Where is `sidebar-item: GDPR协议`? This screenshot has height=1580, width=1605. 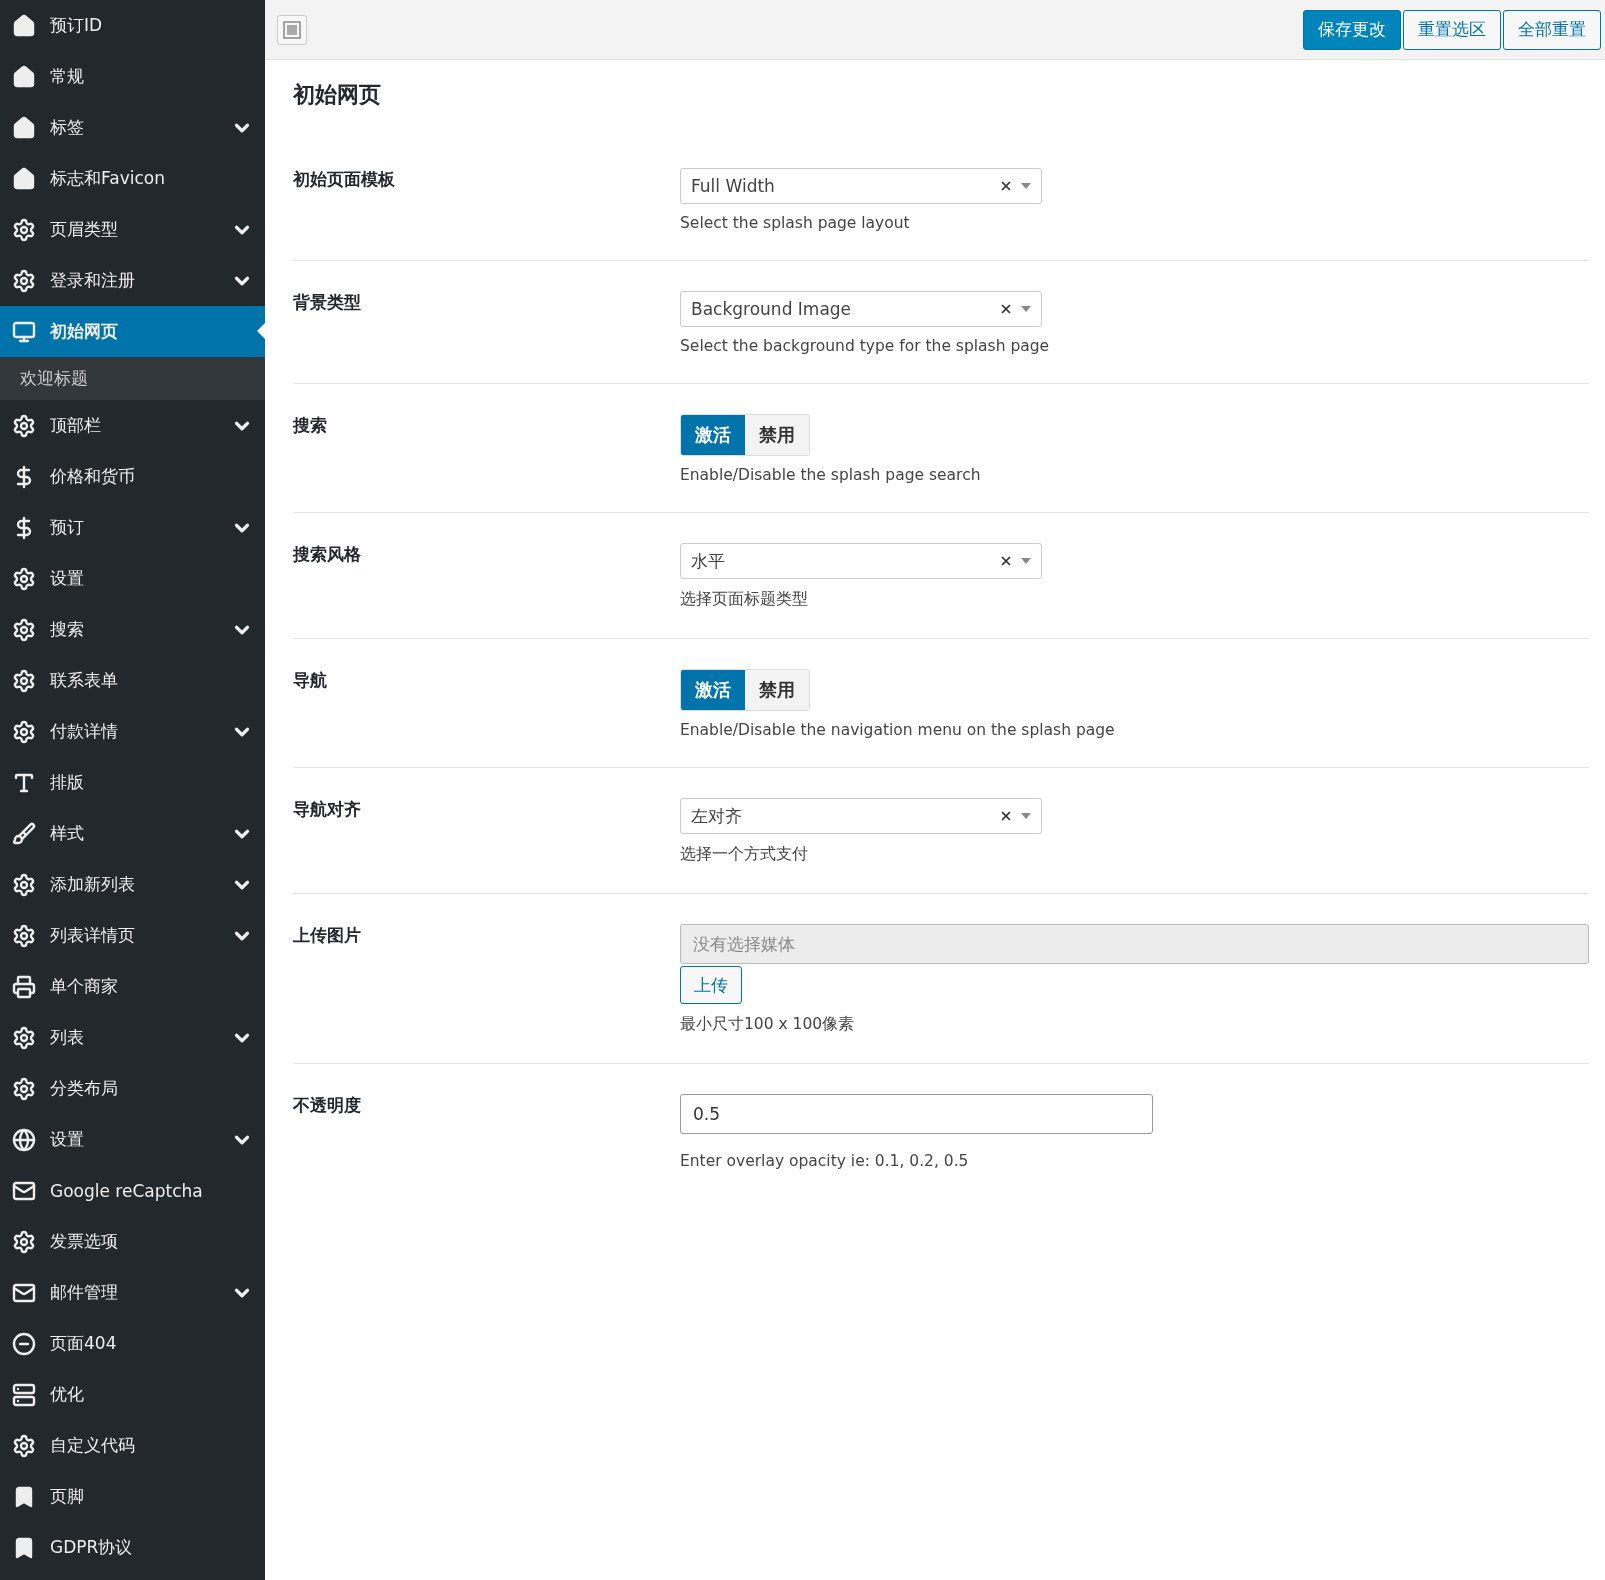 sidebar-item: GDPR协议 is located at coordinates (132, 1547).